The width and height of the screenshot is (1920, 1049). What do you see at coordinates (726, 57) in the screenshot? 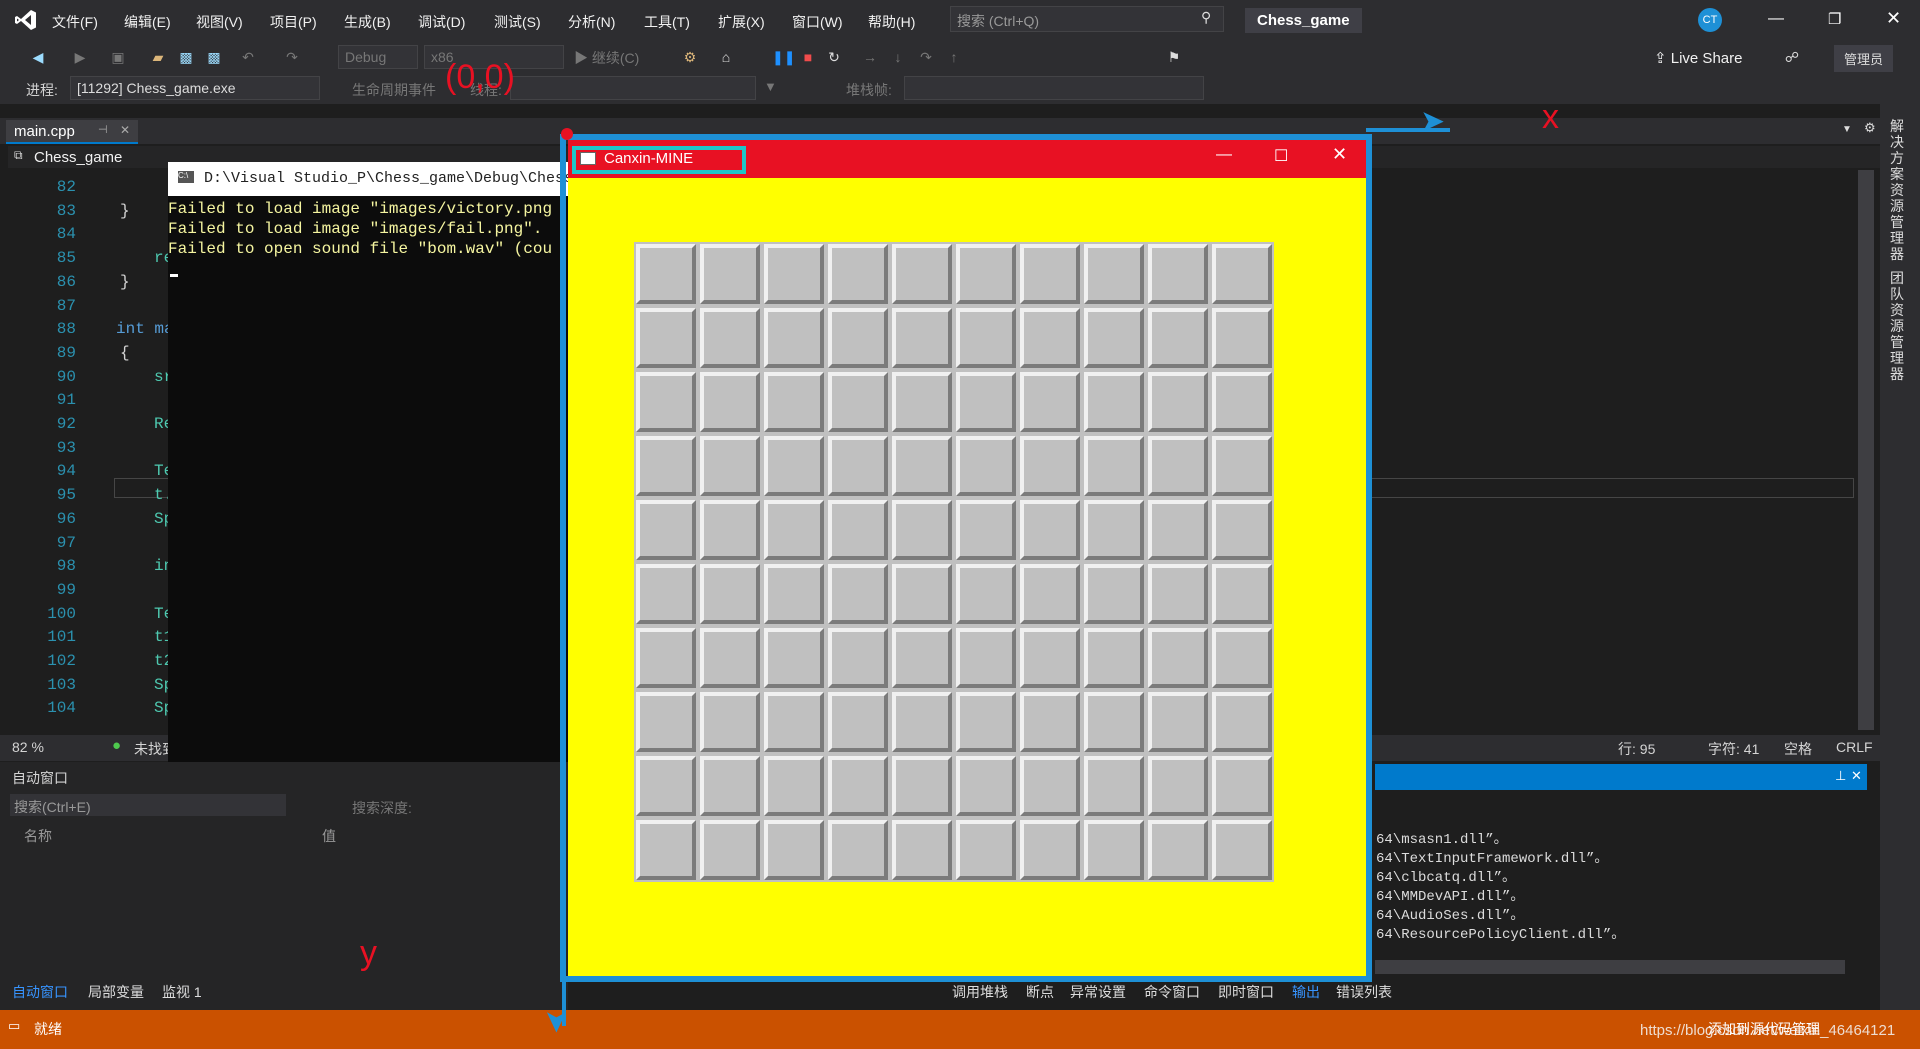
I see `hot-reload-icon: ⌂` at bounding box center [726, 57].